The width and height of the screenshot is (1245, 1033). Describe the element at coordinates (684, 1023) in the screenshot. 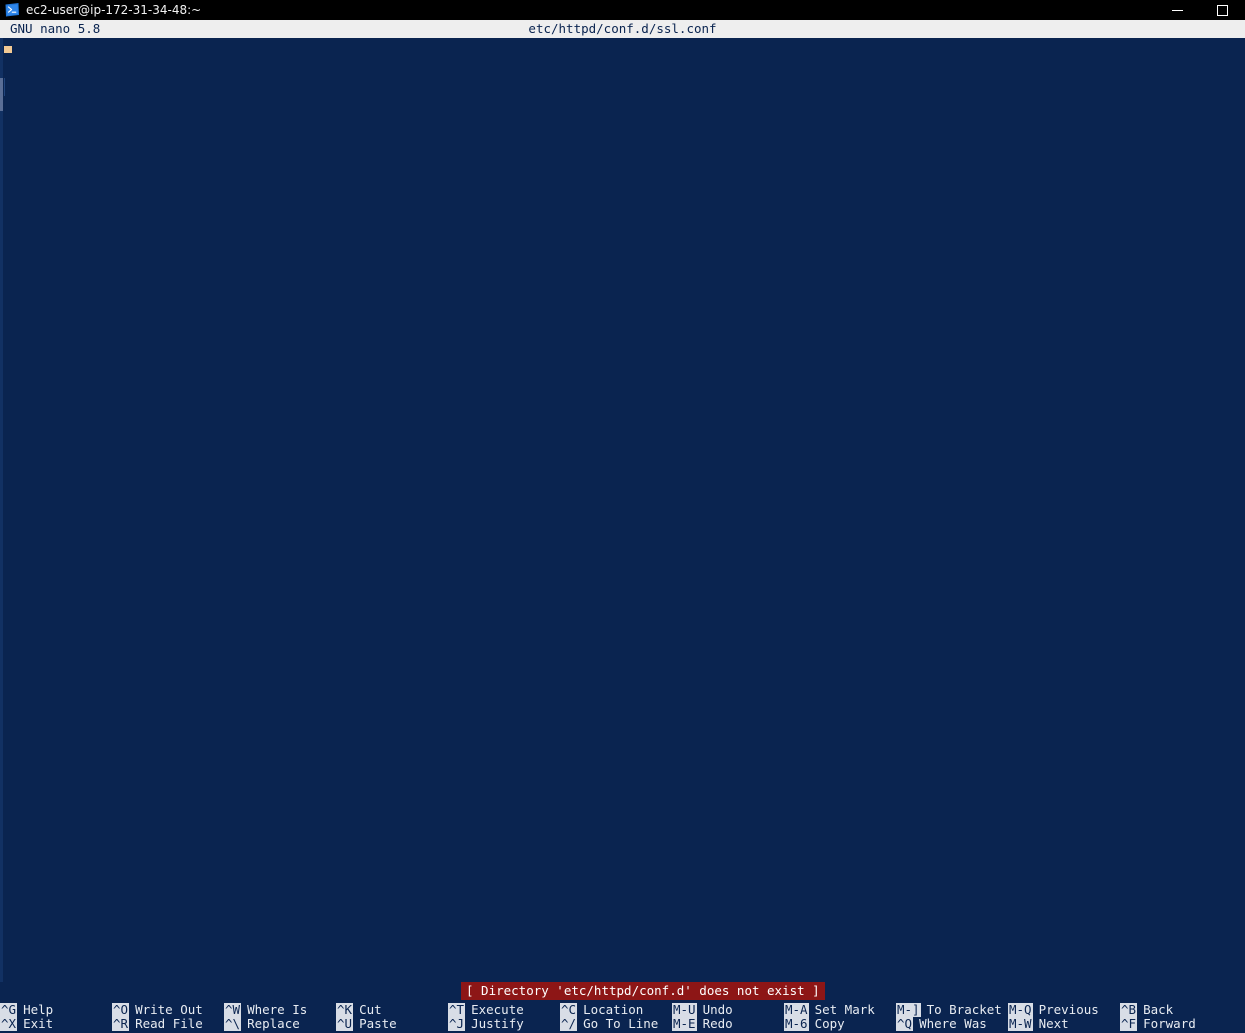

I see `shortcut-key-badge: M-E` at that location.